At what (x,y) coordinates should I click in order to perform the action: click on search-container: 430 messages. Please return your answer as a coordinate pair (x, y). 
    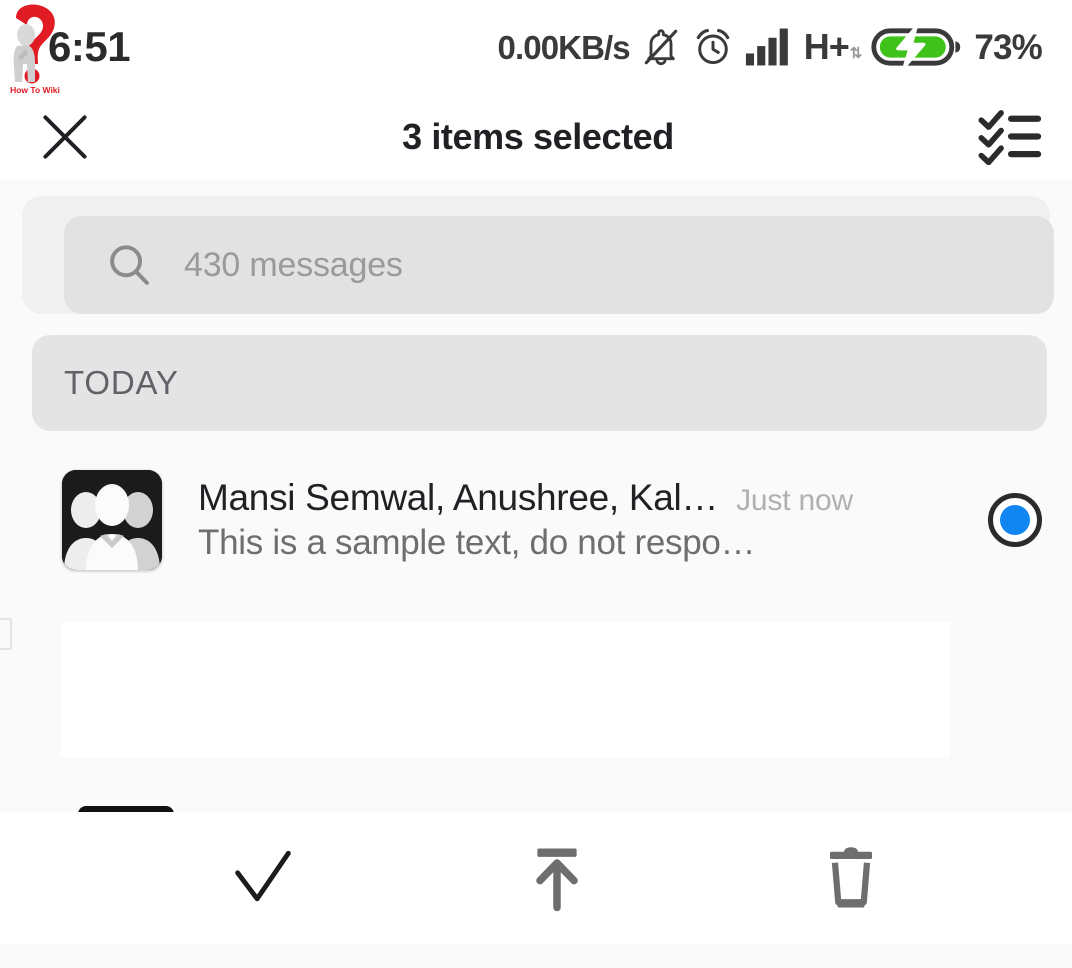
    Looking at the image, I should click on (538, 255).